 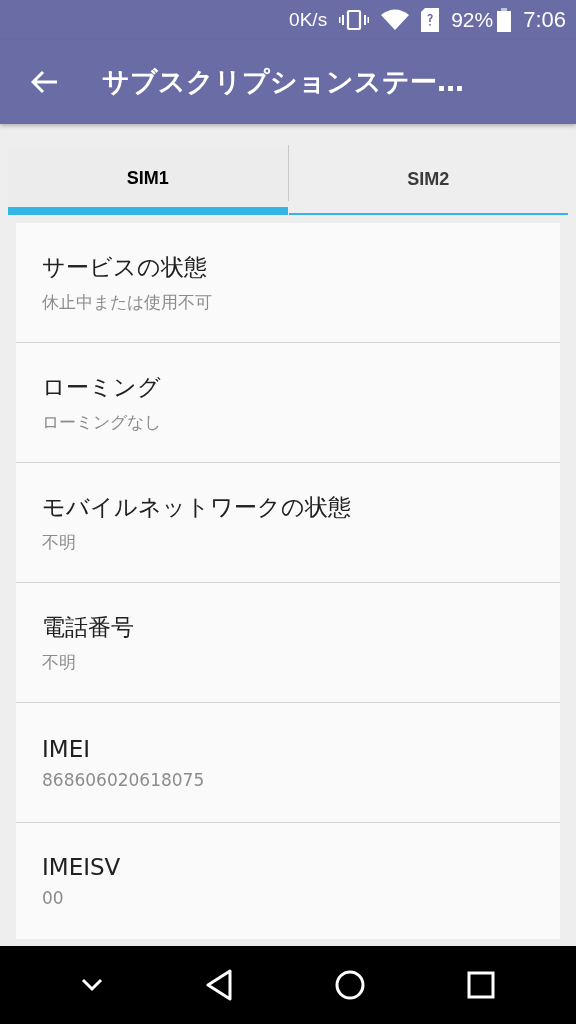 I want to click on row-title: サービスの状態, so click(x=125, y=267).